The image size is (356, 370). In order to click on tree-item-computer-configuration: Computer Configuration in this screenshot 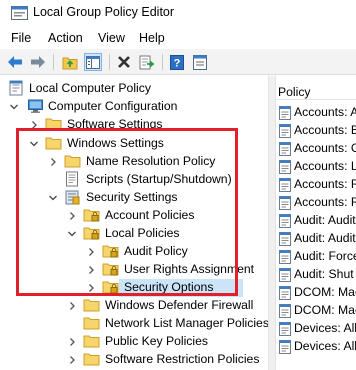, I will do `click(134, 107)`.